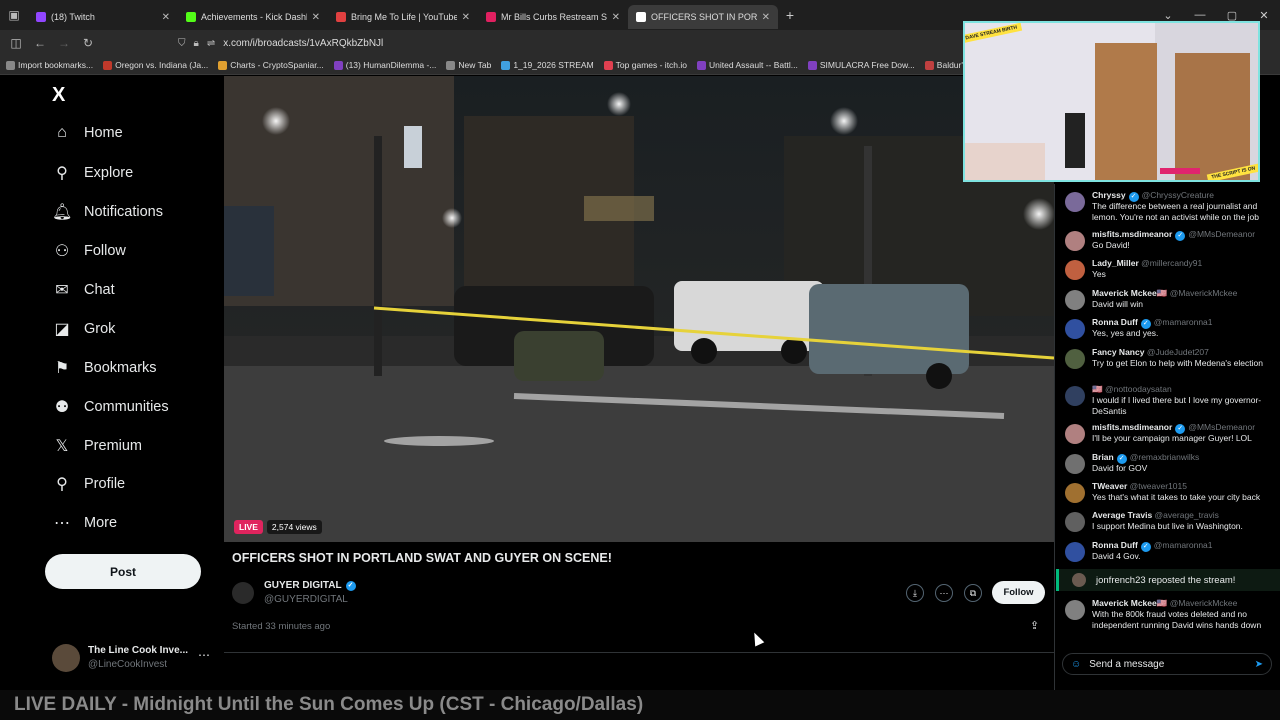  Describe the element at coordinates (1167, 664) in the screenshot. I see `send-message-input: ☺ Send a message ➤` at that location.